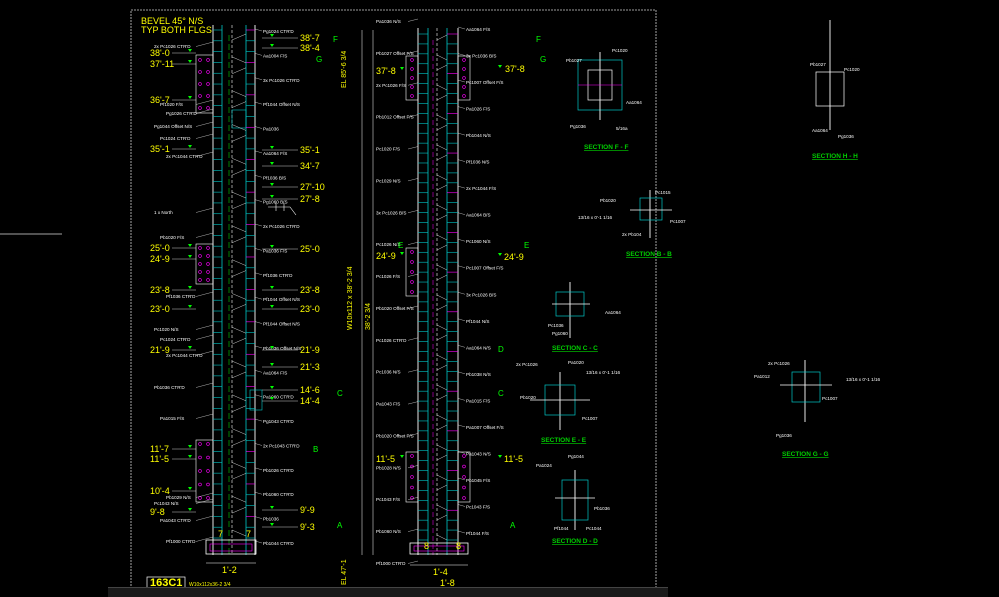  I want to click on left-part-note-east: Pb1060 CTR'D, so click(278, 494).